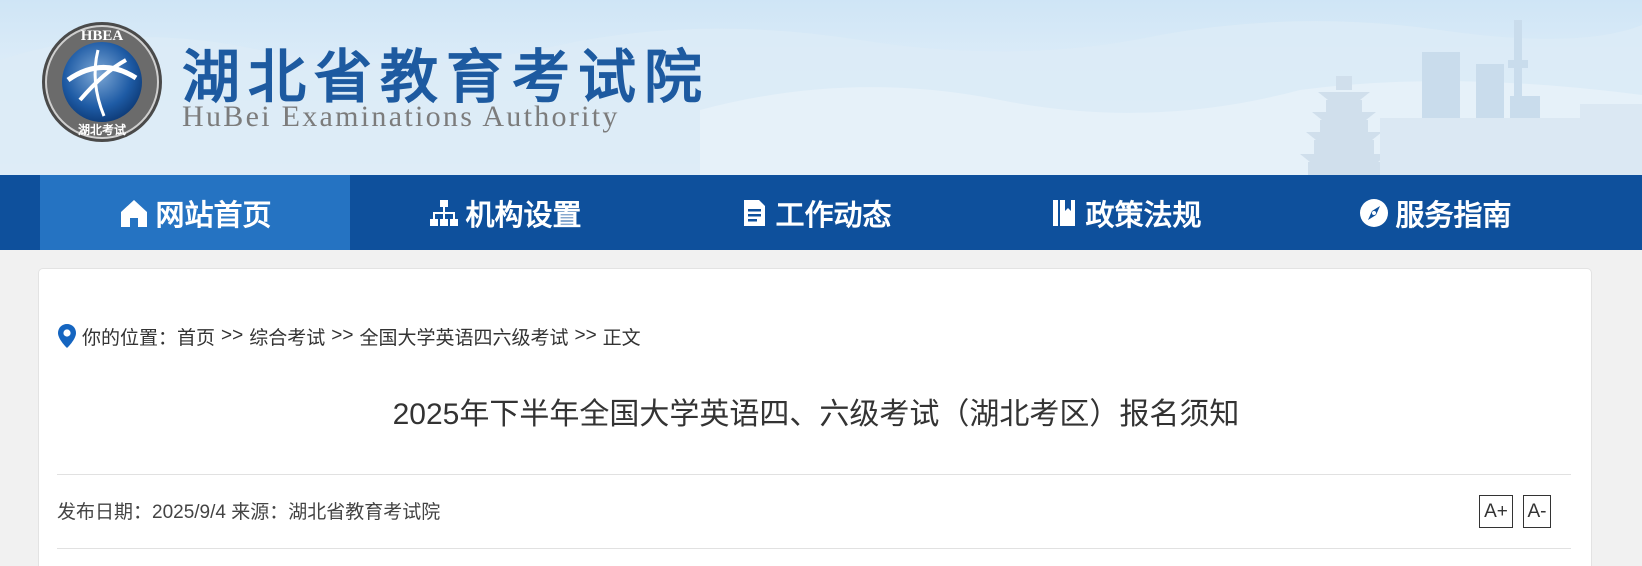 This screenshot has width=1642, height=566. I want to click on breadcrumb-cet: 全国大学英语四六级考试, so click(463, 336).